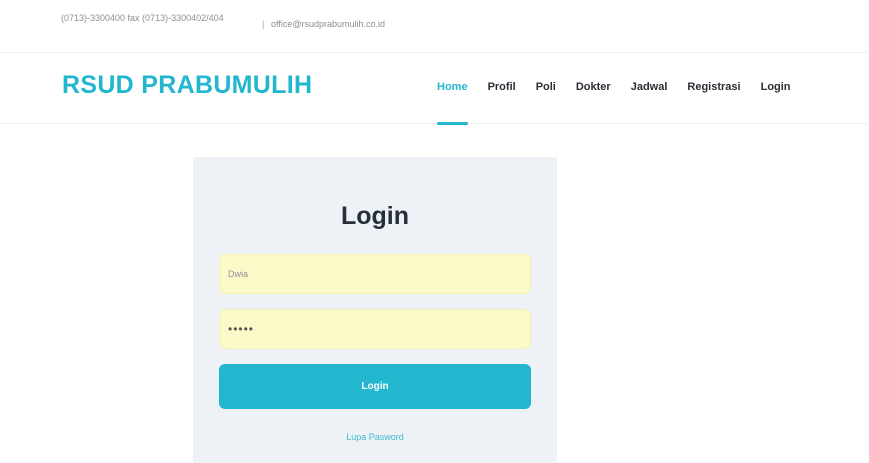 The image size is (869, 463). What do you see at coordinates (452, 103) in the screenshot?
I see `nav-home: Home` at bounding box center [452, 103].